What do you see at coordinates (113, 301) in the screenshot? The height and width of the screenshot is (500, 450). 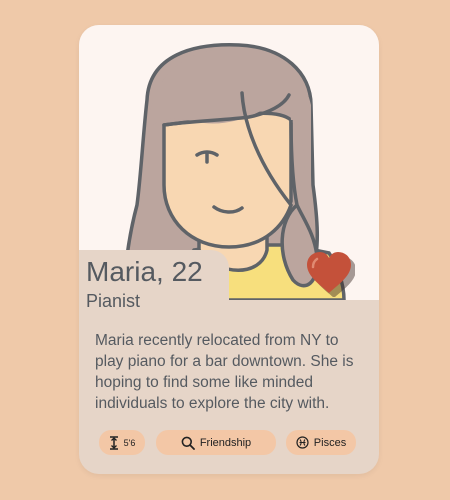 I see `profile-occupation: Pianist` at bounding box center [113, 301].